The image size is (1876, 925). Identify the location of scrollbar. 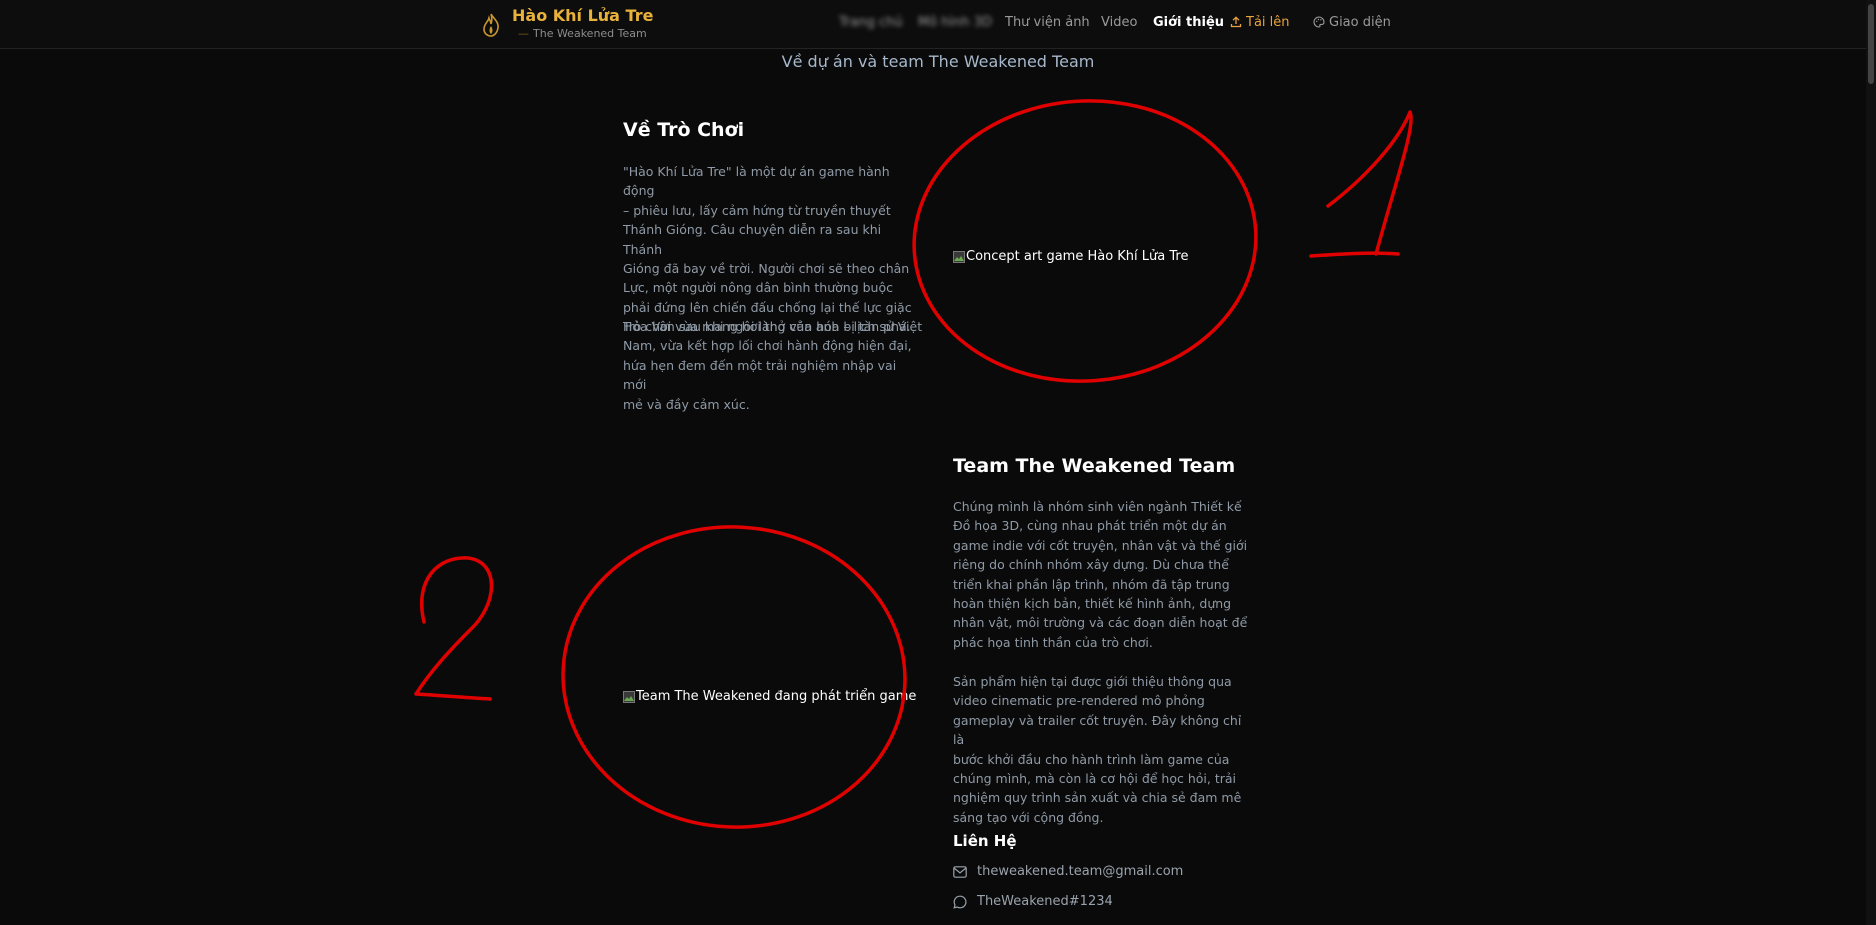
(1871, 462).